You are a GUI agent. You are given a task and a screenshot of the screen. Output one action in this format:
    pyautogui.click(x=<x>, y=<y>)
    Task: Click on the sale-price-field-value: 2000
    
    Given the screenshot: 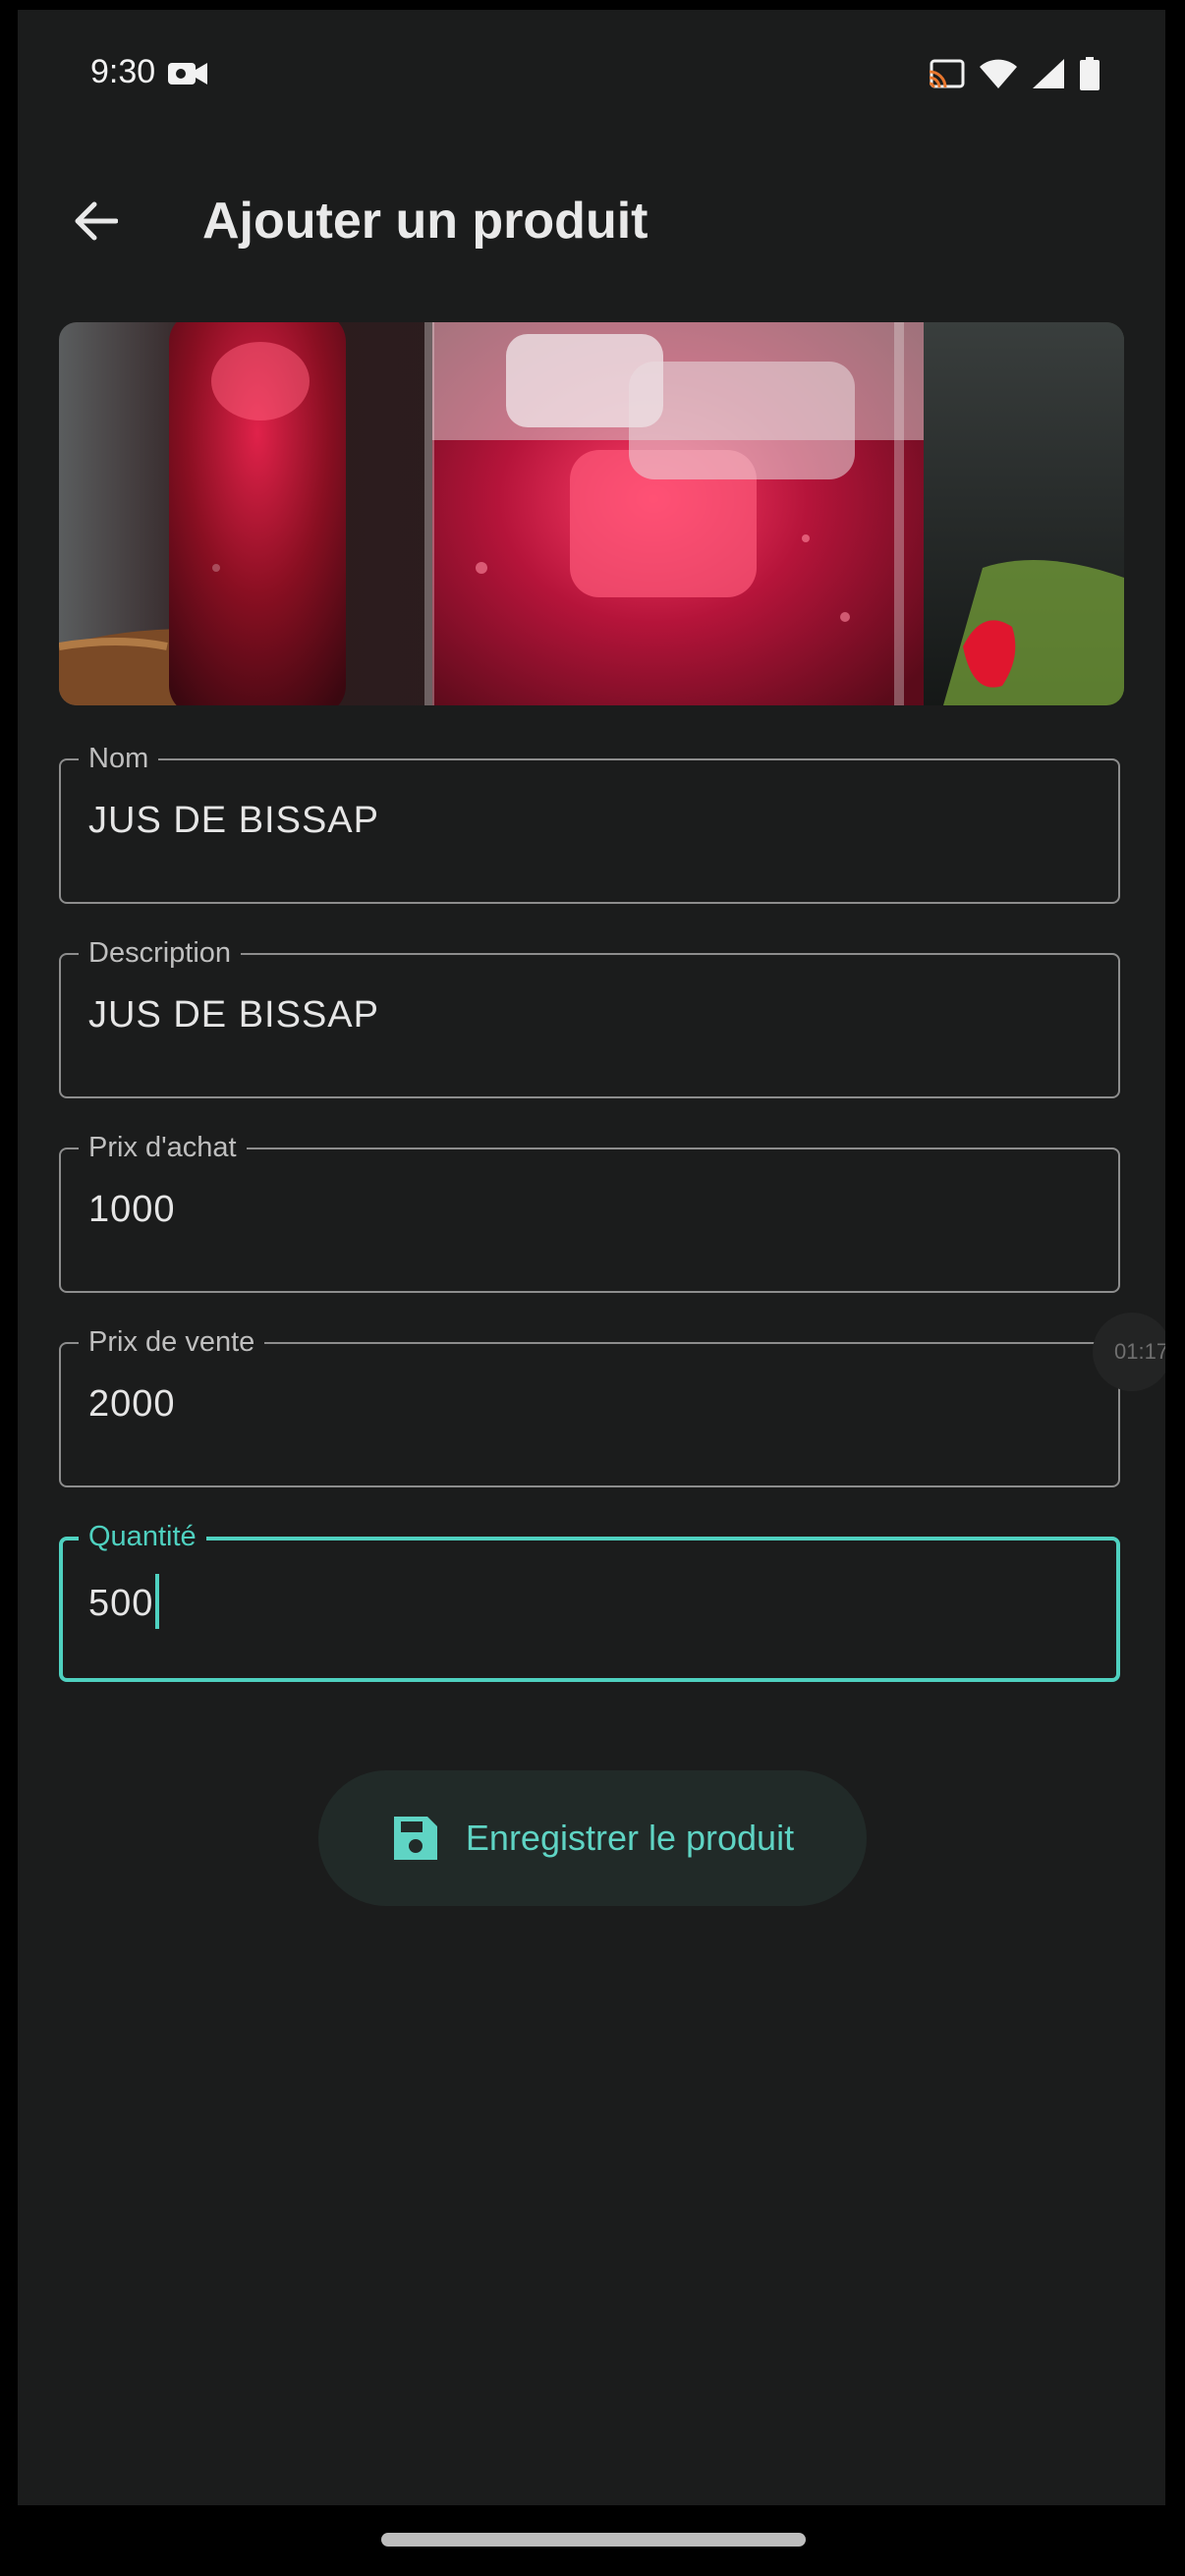 What is the action you would take?
    pyautogui.click(x=132, y=1404)
    